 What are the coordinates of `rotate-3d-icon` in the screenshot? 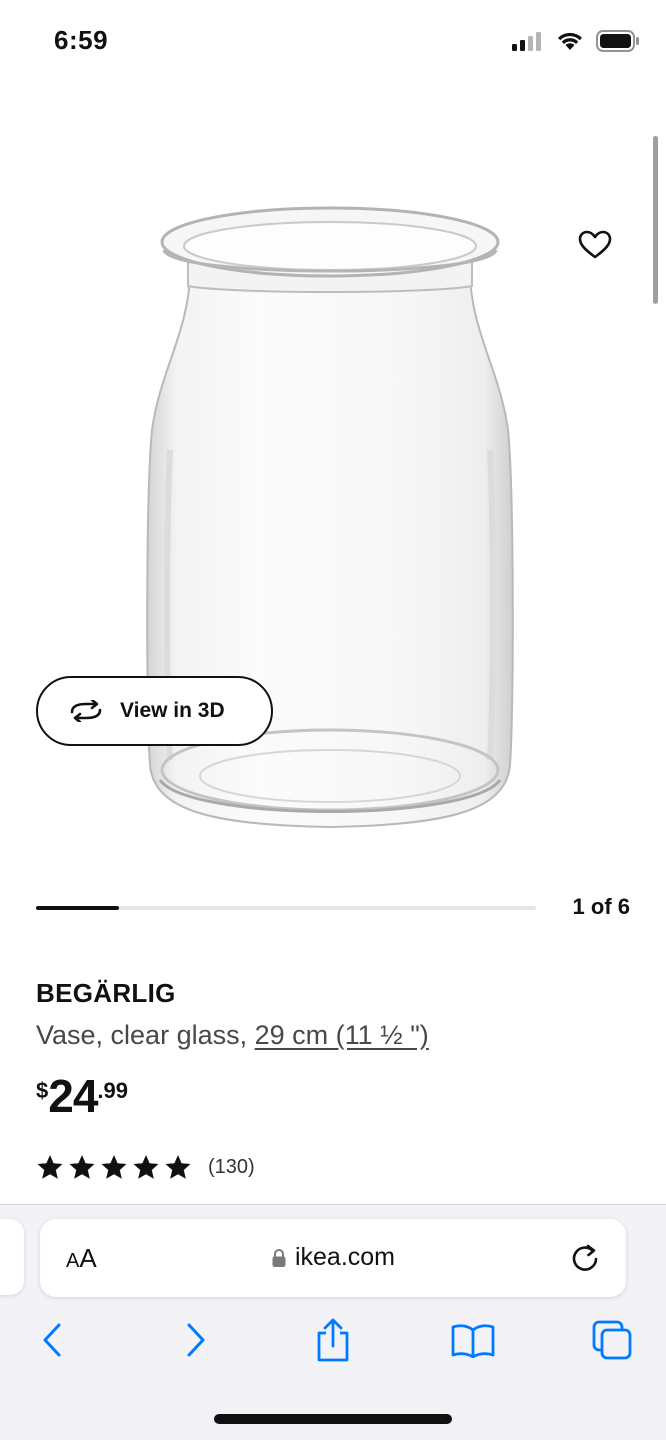 It's located at (86, 711).